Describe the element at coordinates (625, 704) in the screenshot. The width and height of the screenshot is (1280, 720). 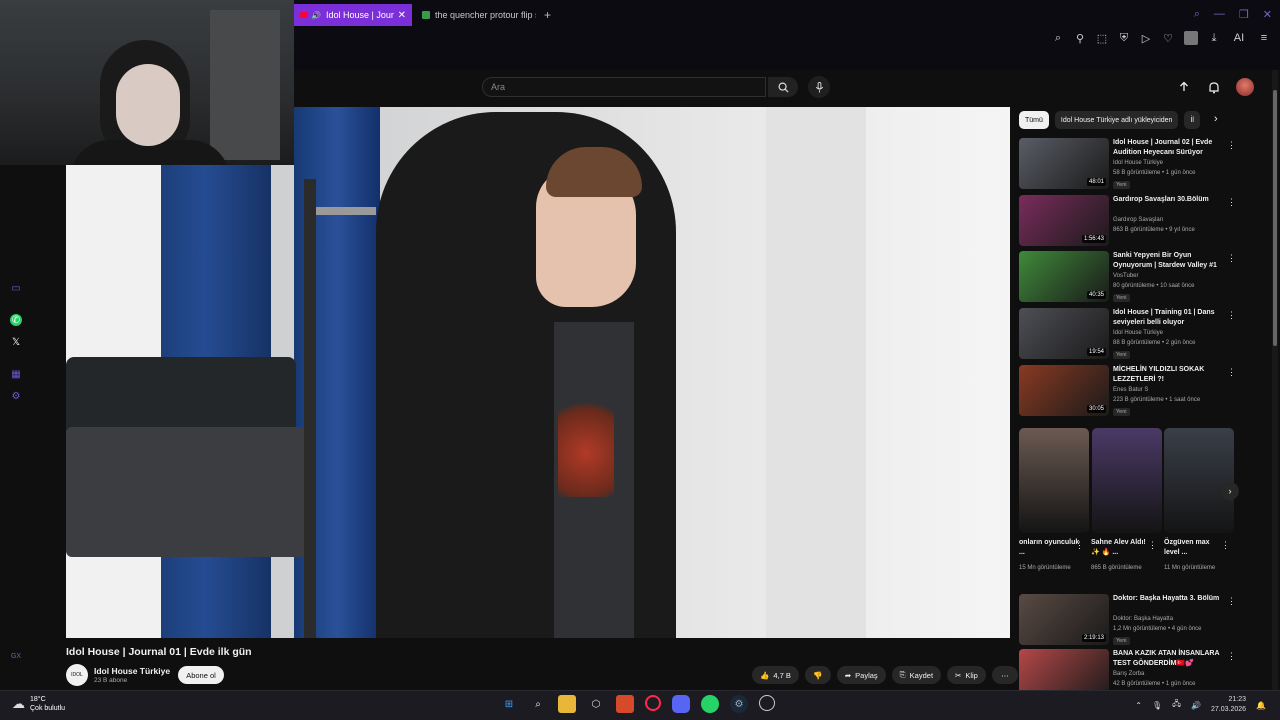
I see `office-icon` at that location.